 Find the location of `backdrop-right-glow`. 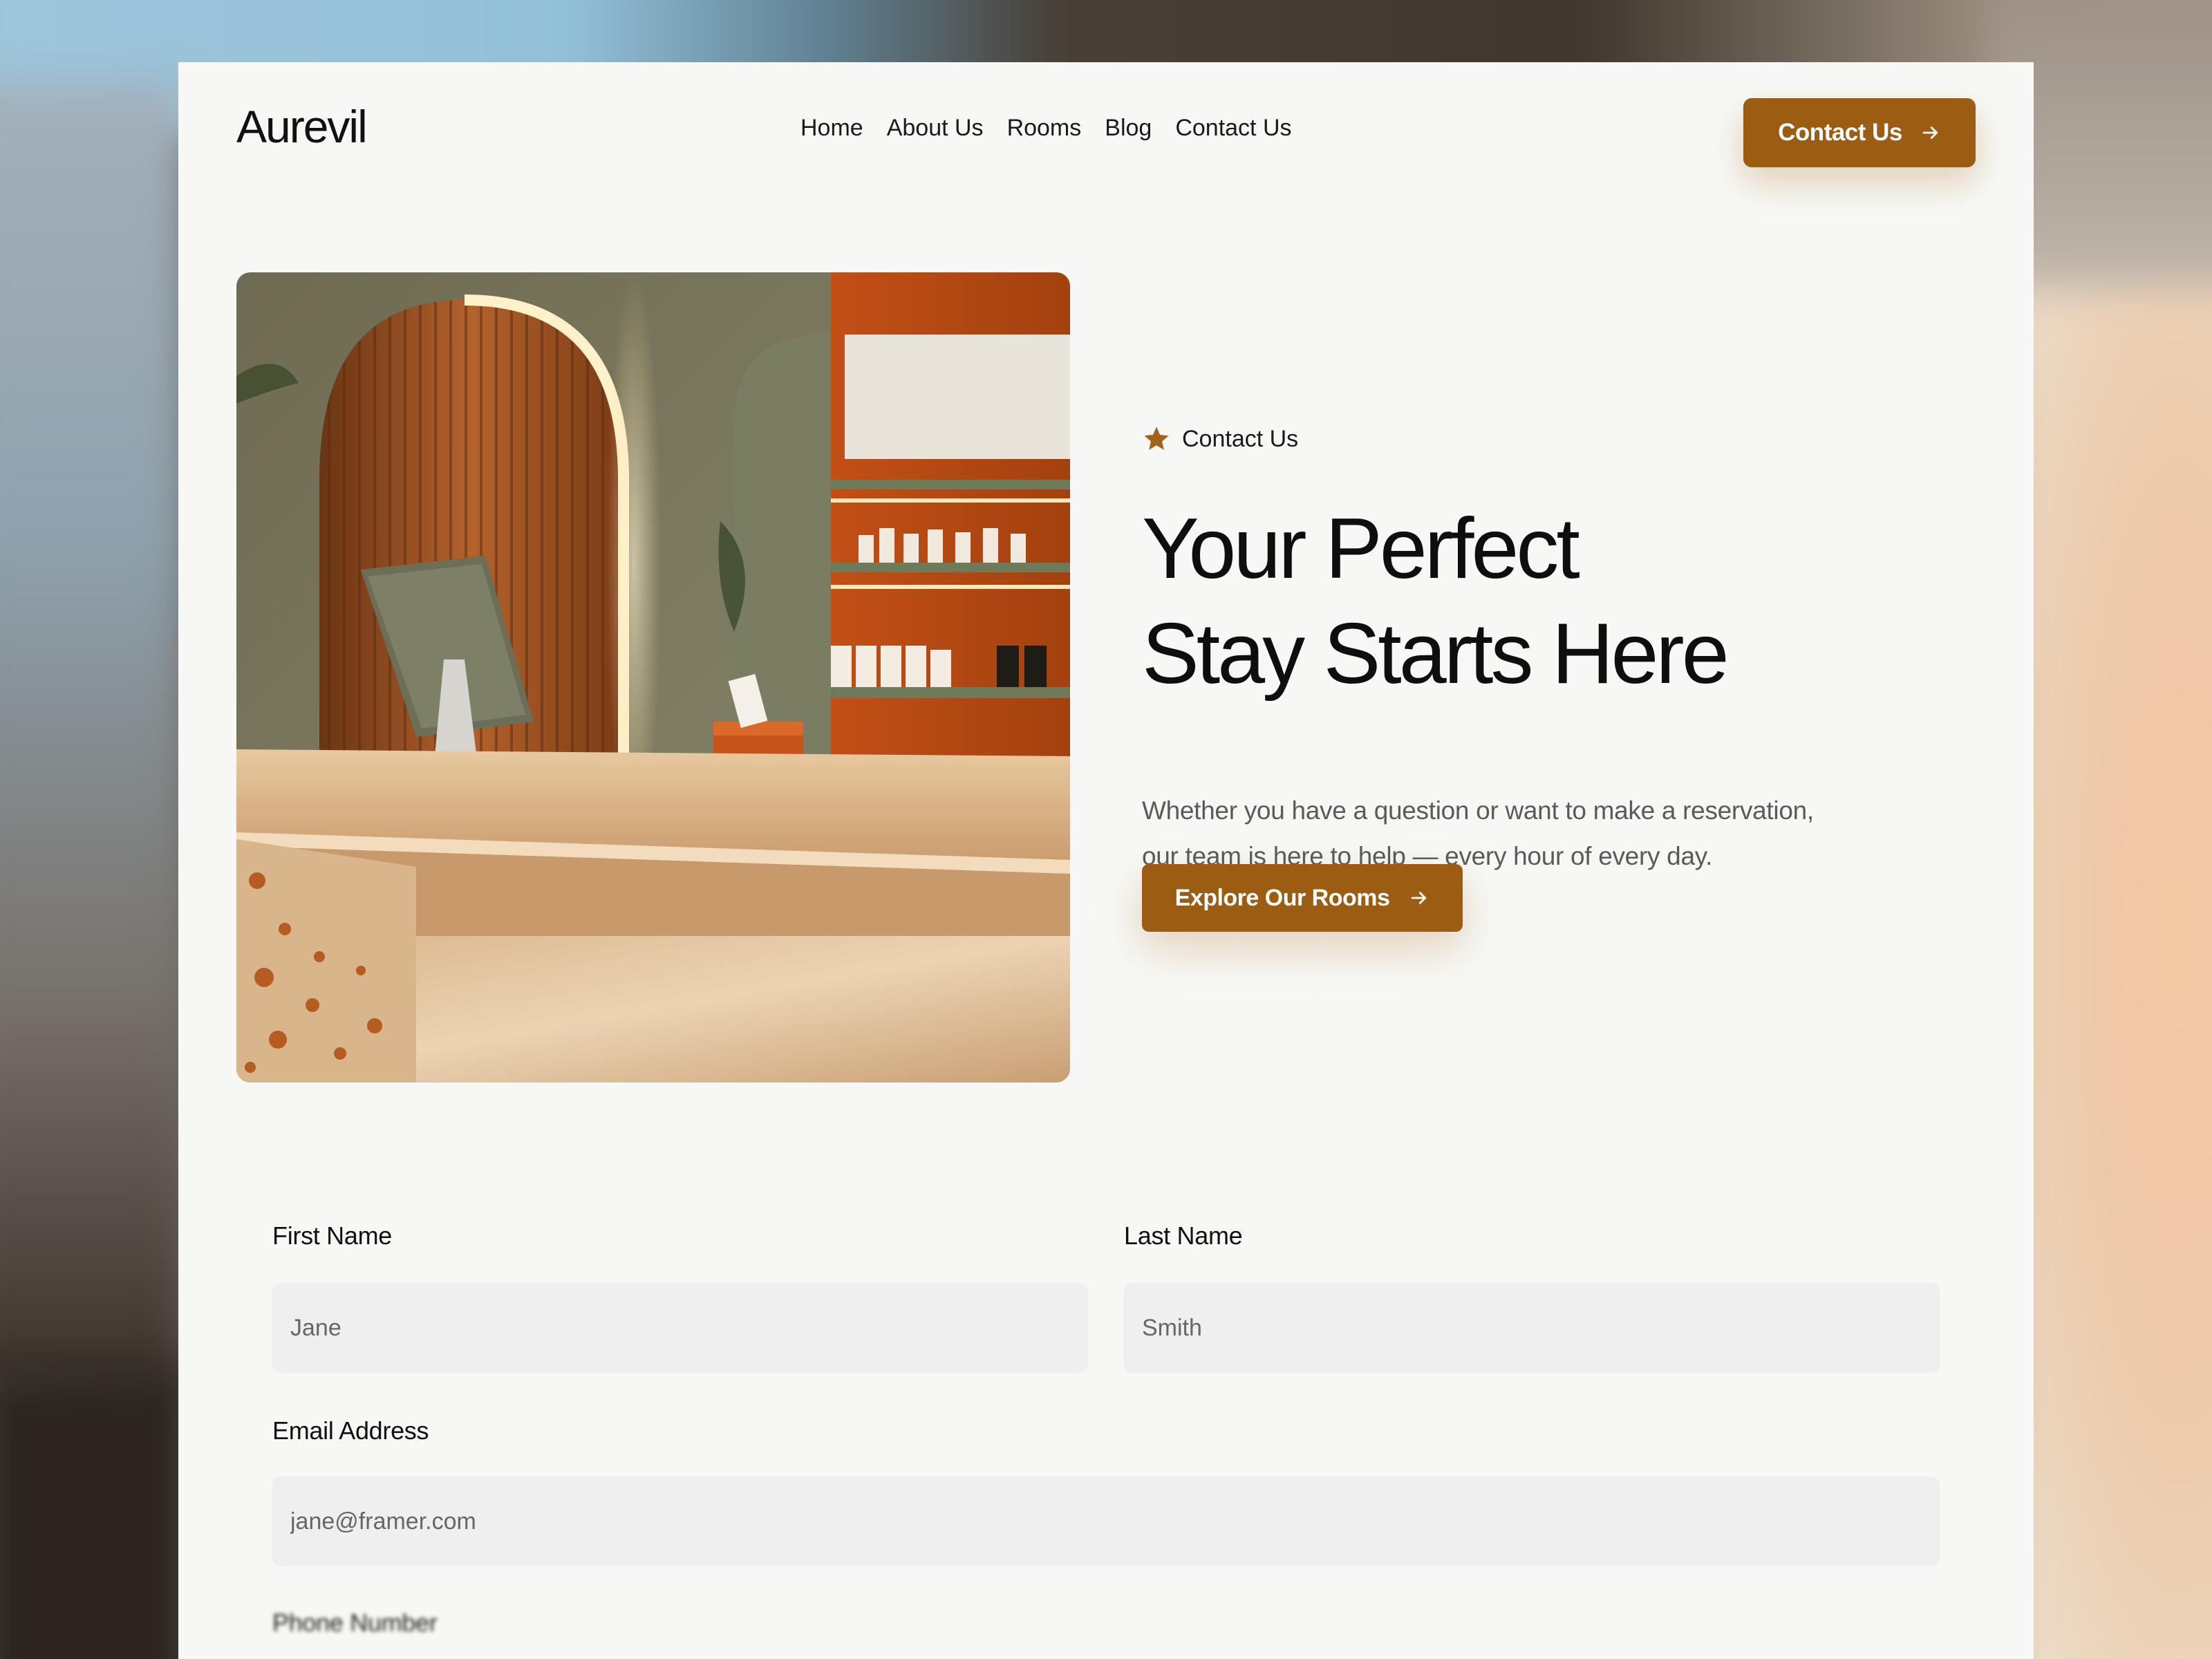

backdrop-right-glow is located at coordinates (2108, 974).